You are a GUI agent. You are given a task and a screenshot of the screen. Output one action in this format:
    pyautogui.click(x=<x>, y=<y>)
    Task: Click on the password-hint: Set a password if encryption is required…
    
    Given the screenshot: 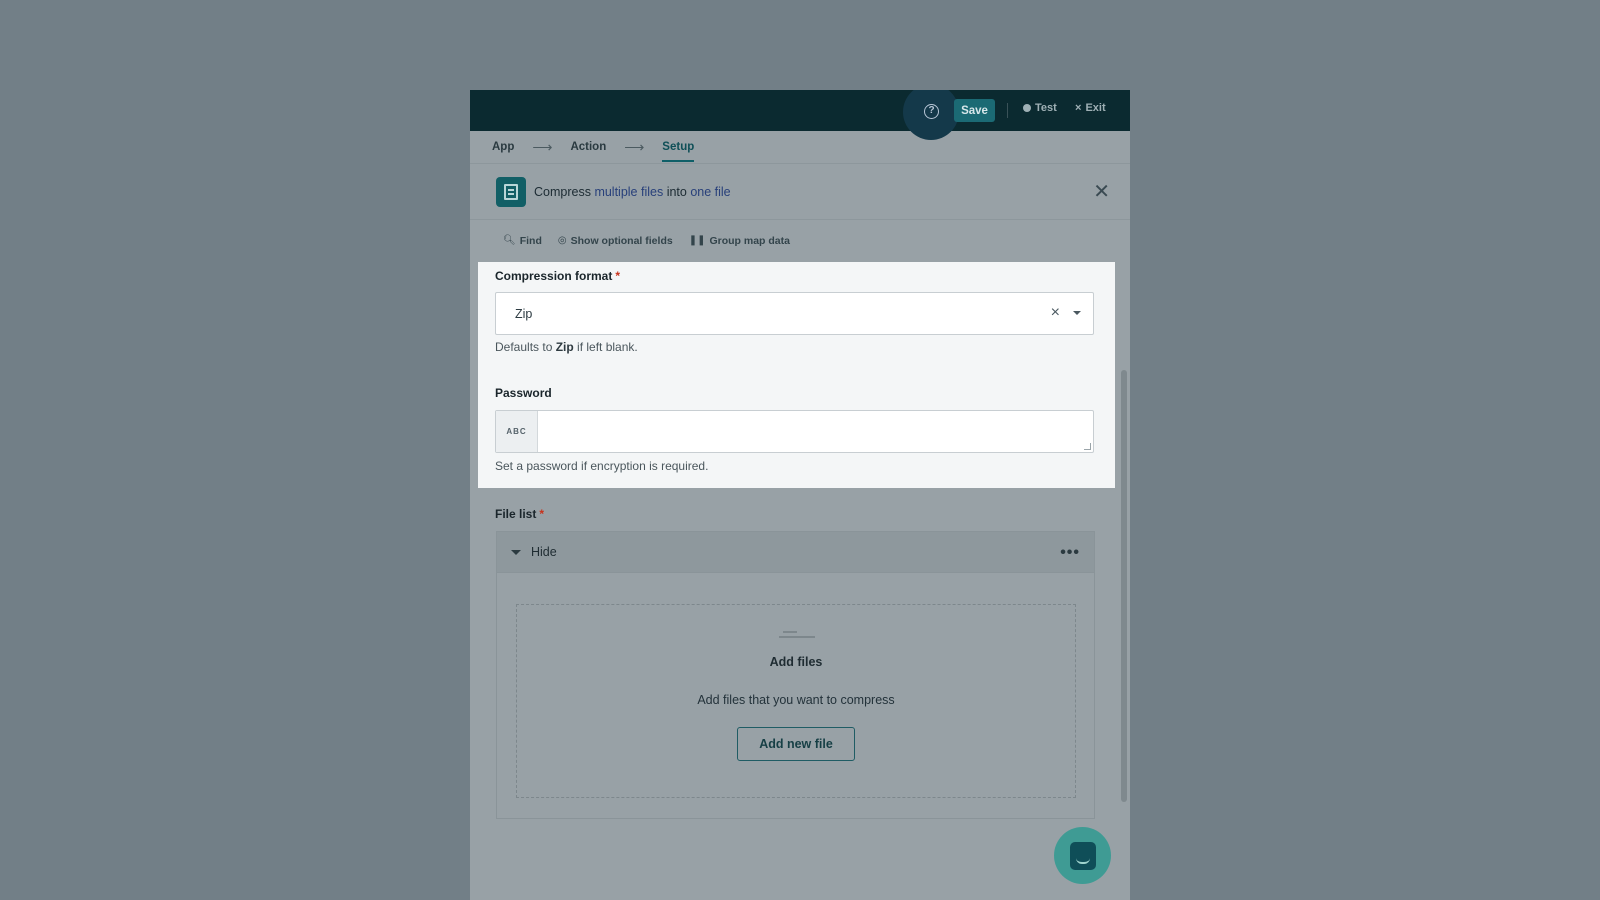 What is the action you would take?
    pyautogui.click(x=602, y=466)
    